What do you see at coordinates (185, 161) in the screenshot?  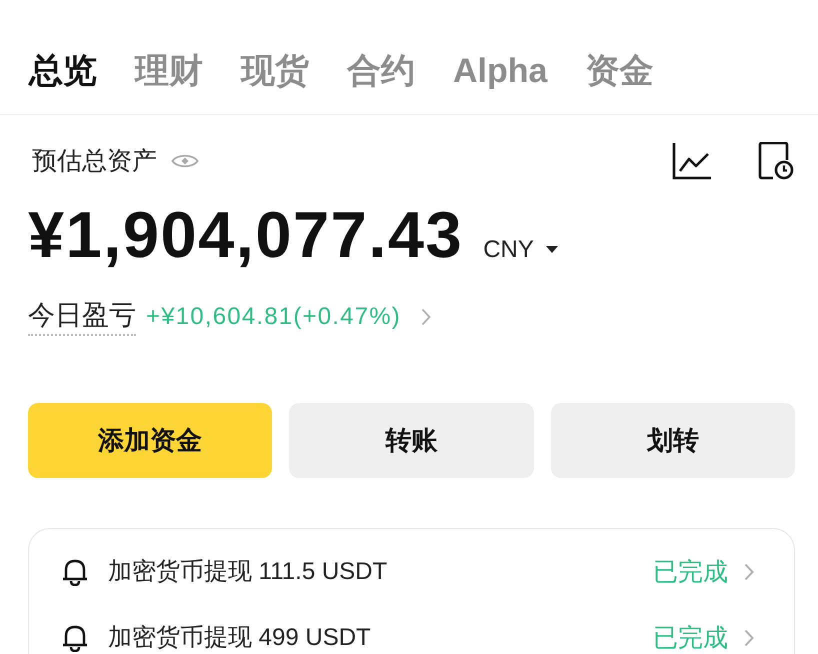 I see `eye-icon` at bounding box center [185, 161].